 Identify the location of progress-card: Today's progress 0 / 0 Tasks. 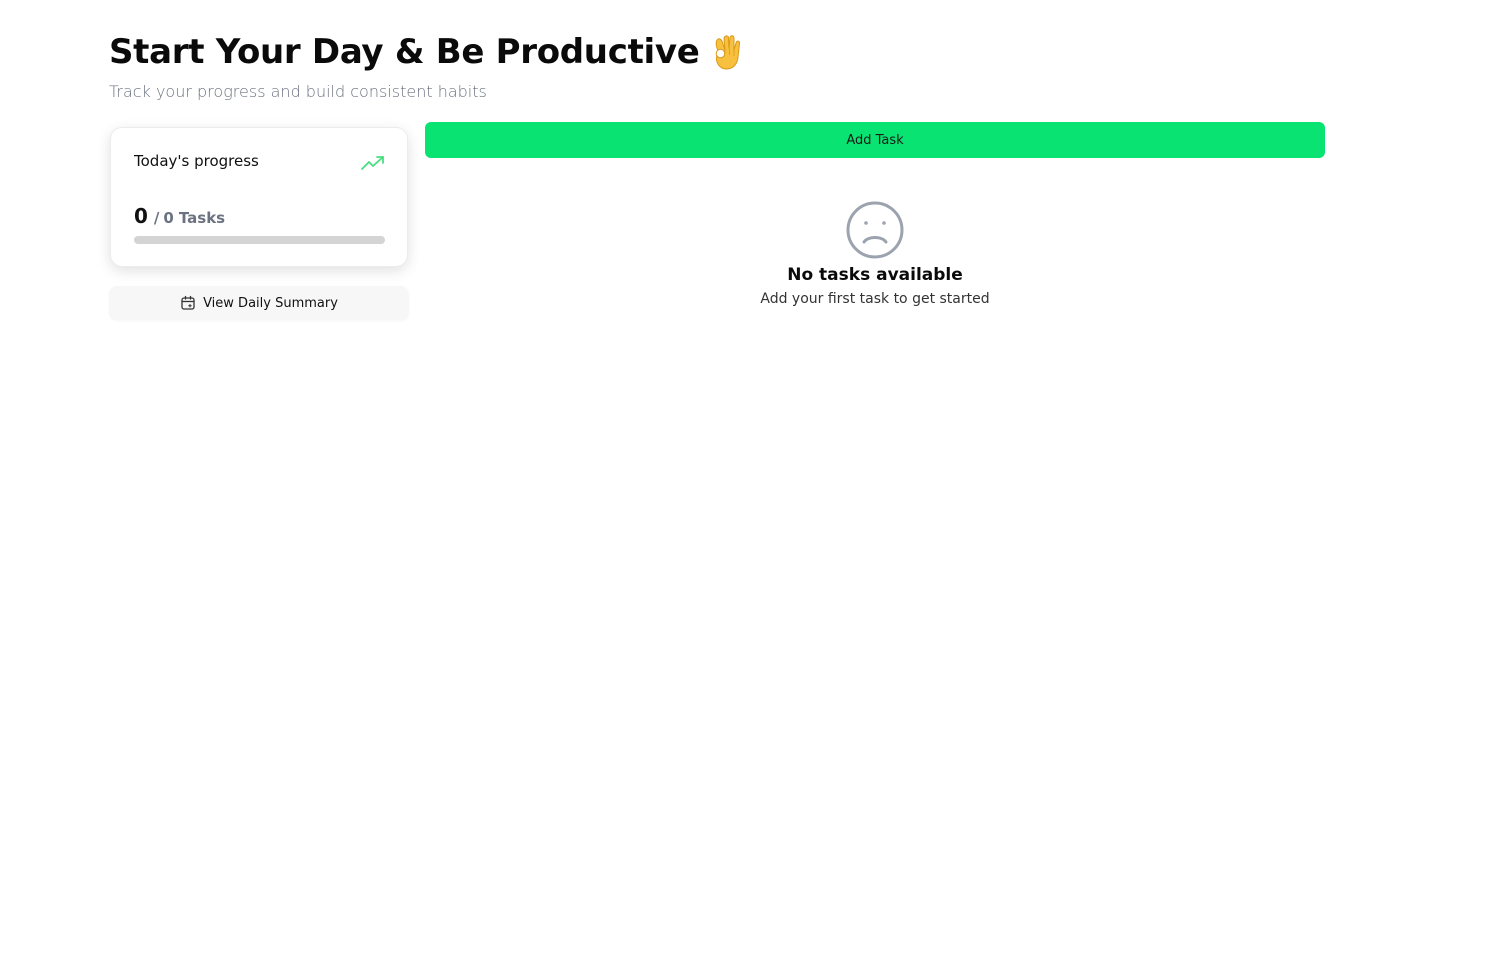
(259, 197).